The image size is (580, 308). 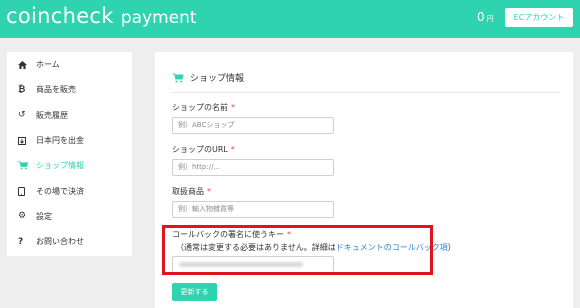 I want to click on brand-subtitle: payment, so click(x=158, y=18).